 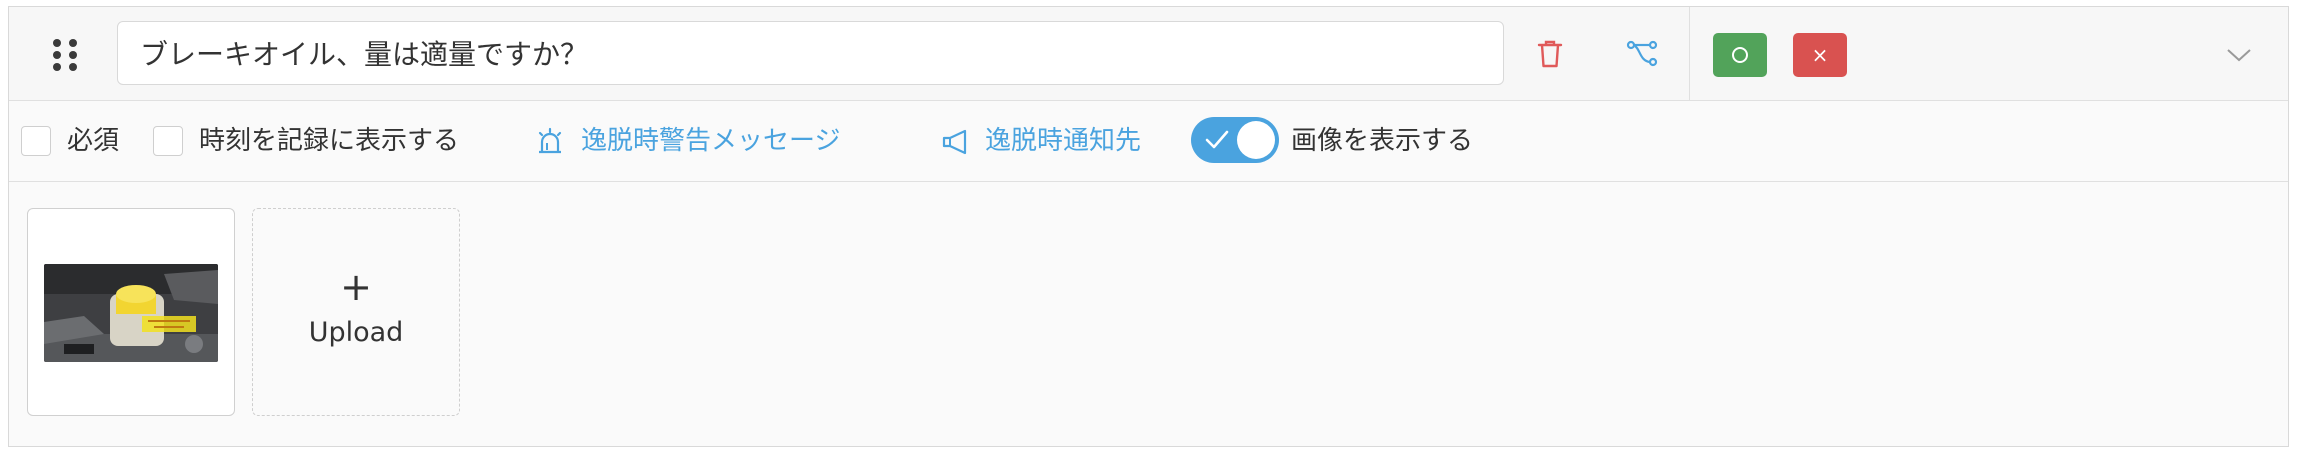 What do you see at coordinates (550, 140) in the screenshot?
I see `alarm-icon` at bounding box center [550, 140].